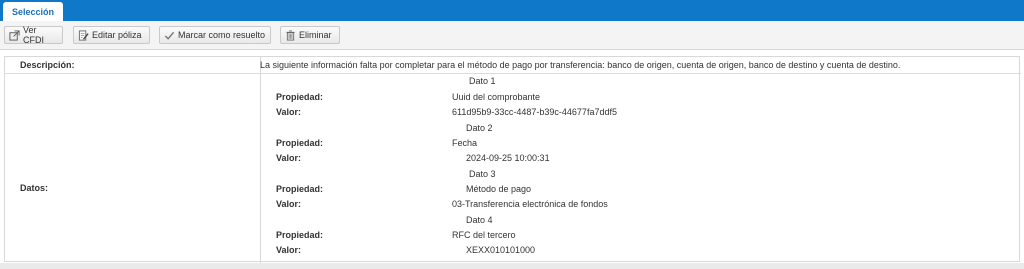 The image size is (1024, 269). Describe the element at coordinates (117, 35) in the screenshot. I see `edit-poliza-label: Editar póliza` at that location.